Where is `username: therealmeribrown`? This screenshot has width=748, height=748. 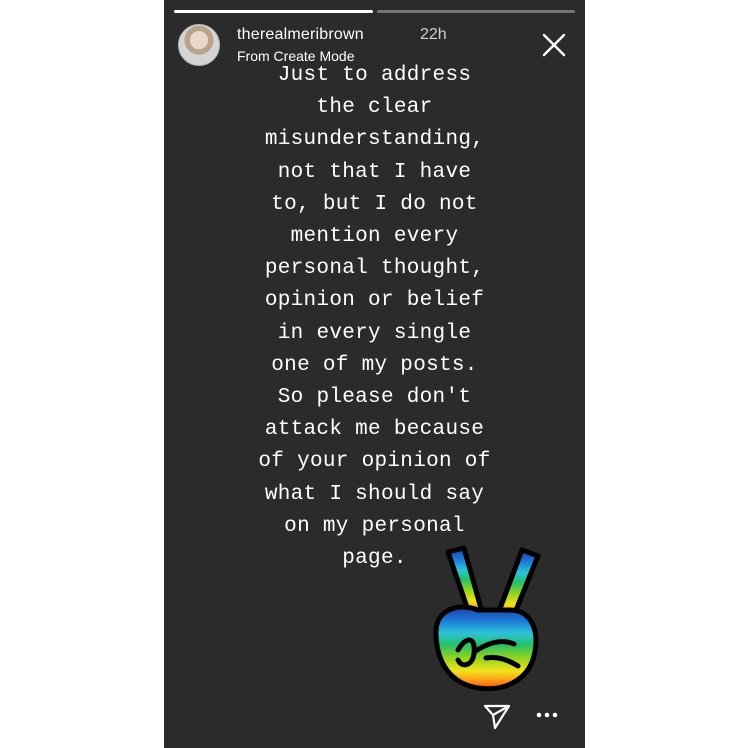 username: therealmeribrown is located at coordinates (300, 35).